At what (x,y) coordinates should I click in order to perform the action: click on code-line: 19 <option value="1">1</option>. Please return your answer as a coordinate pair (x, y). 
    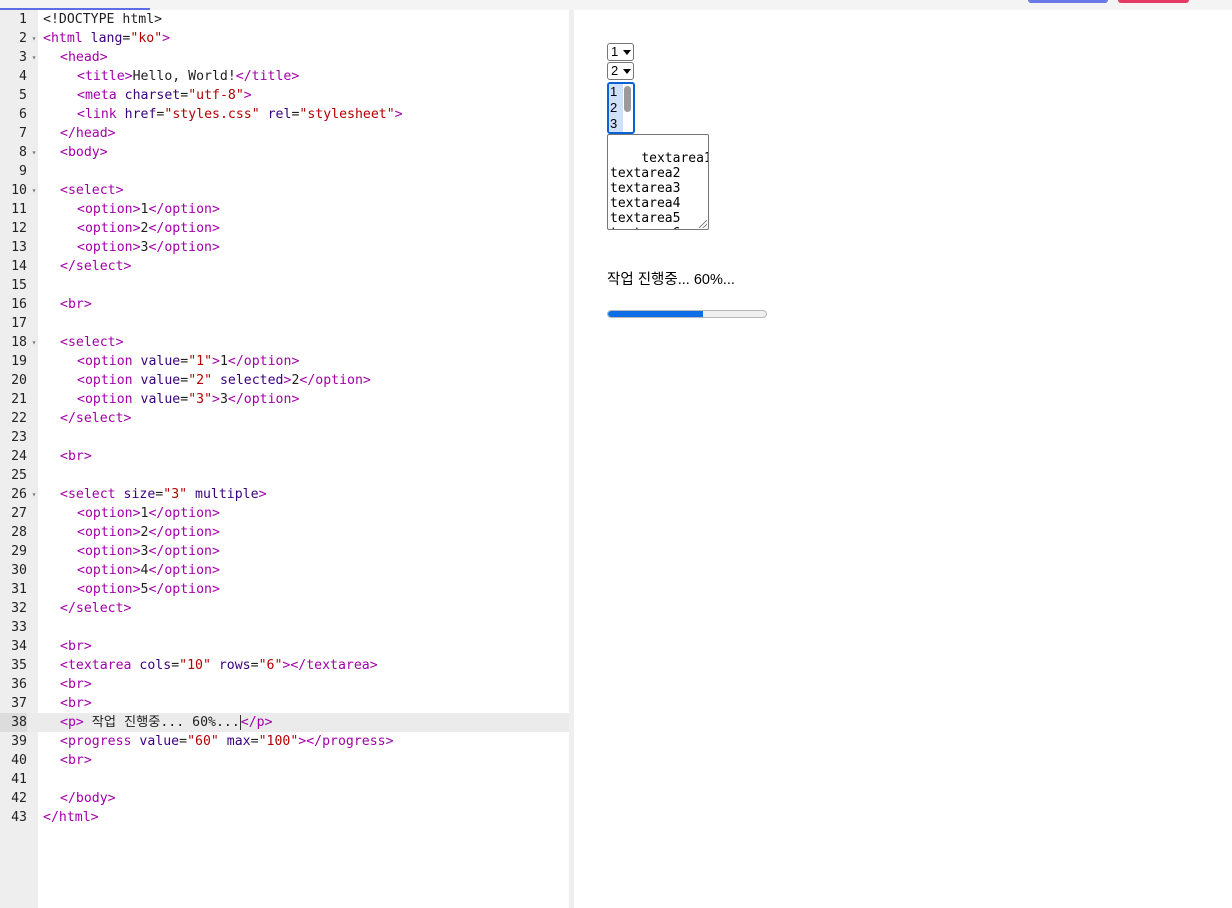
    Looking at the image, I should click on (284, 361).